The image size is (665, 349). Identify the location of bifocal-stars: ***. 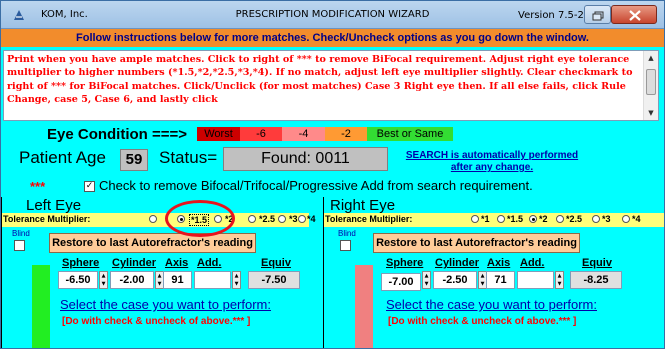
(38, 186).